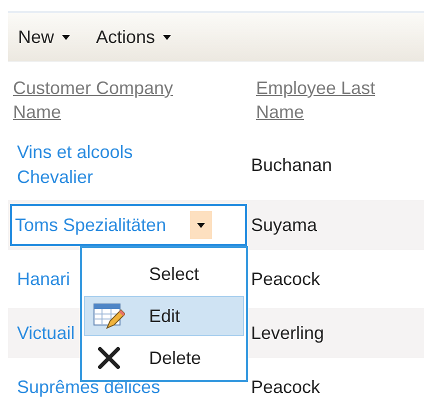 This screenshot has width=424, height=403. I want to click on x-icon, so click(109, 358).